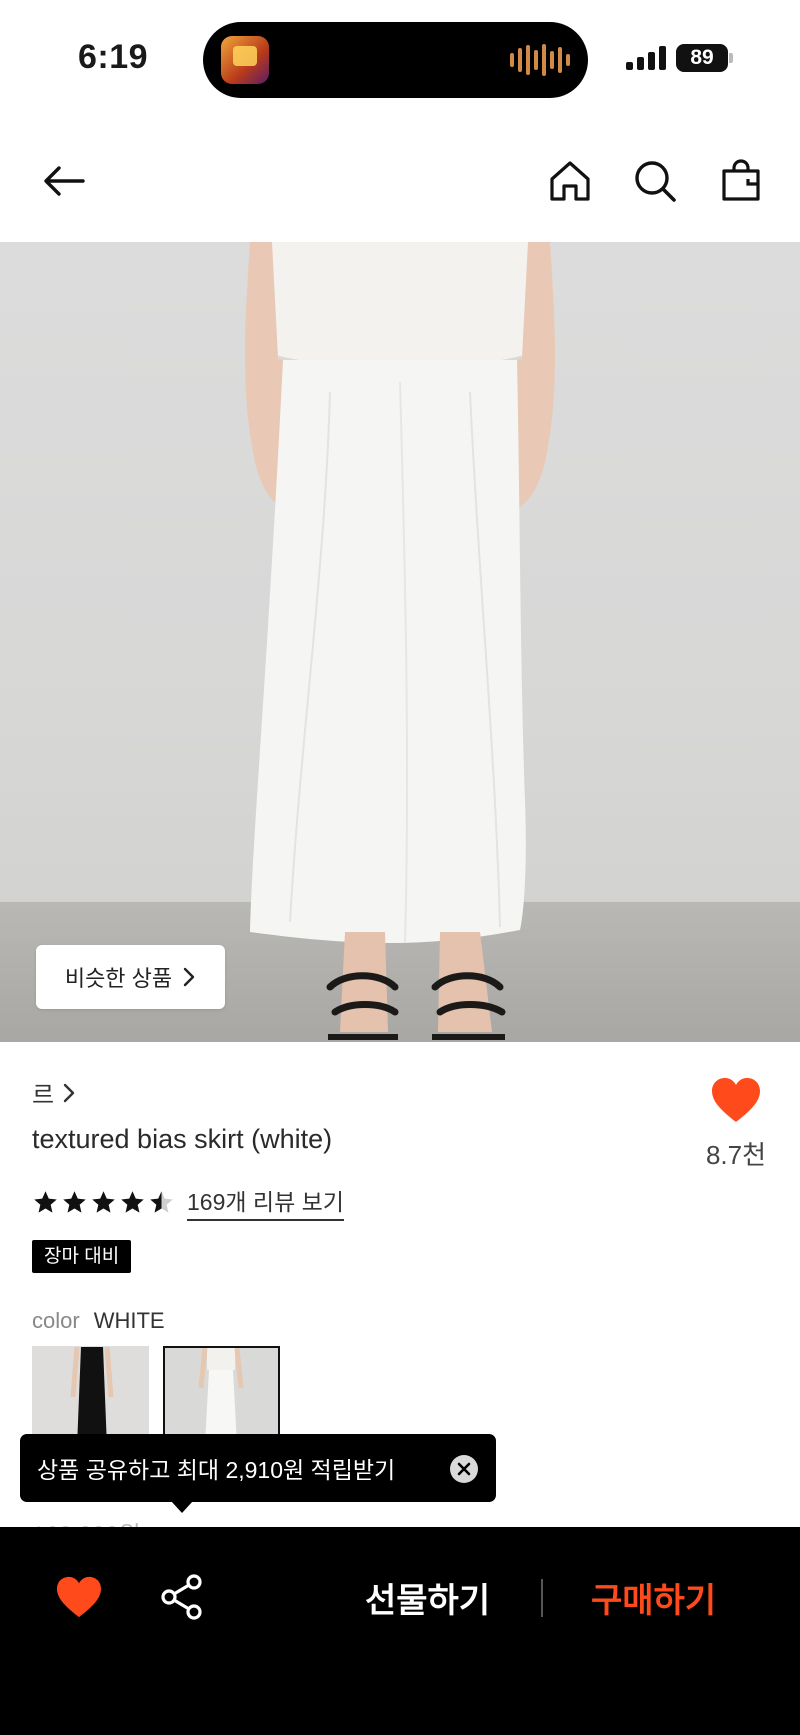 This screenshot has width=800, height=1735. I want to click on share-button, so click(182, 1597).